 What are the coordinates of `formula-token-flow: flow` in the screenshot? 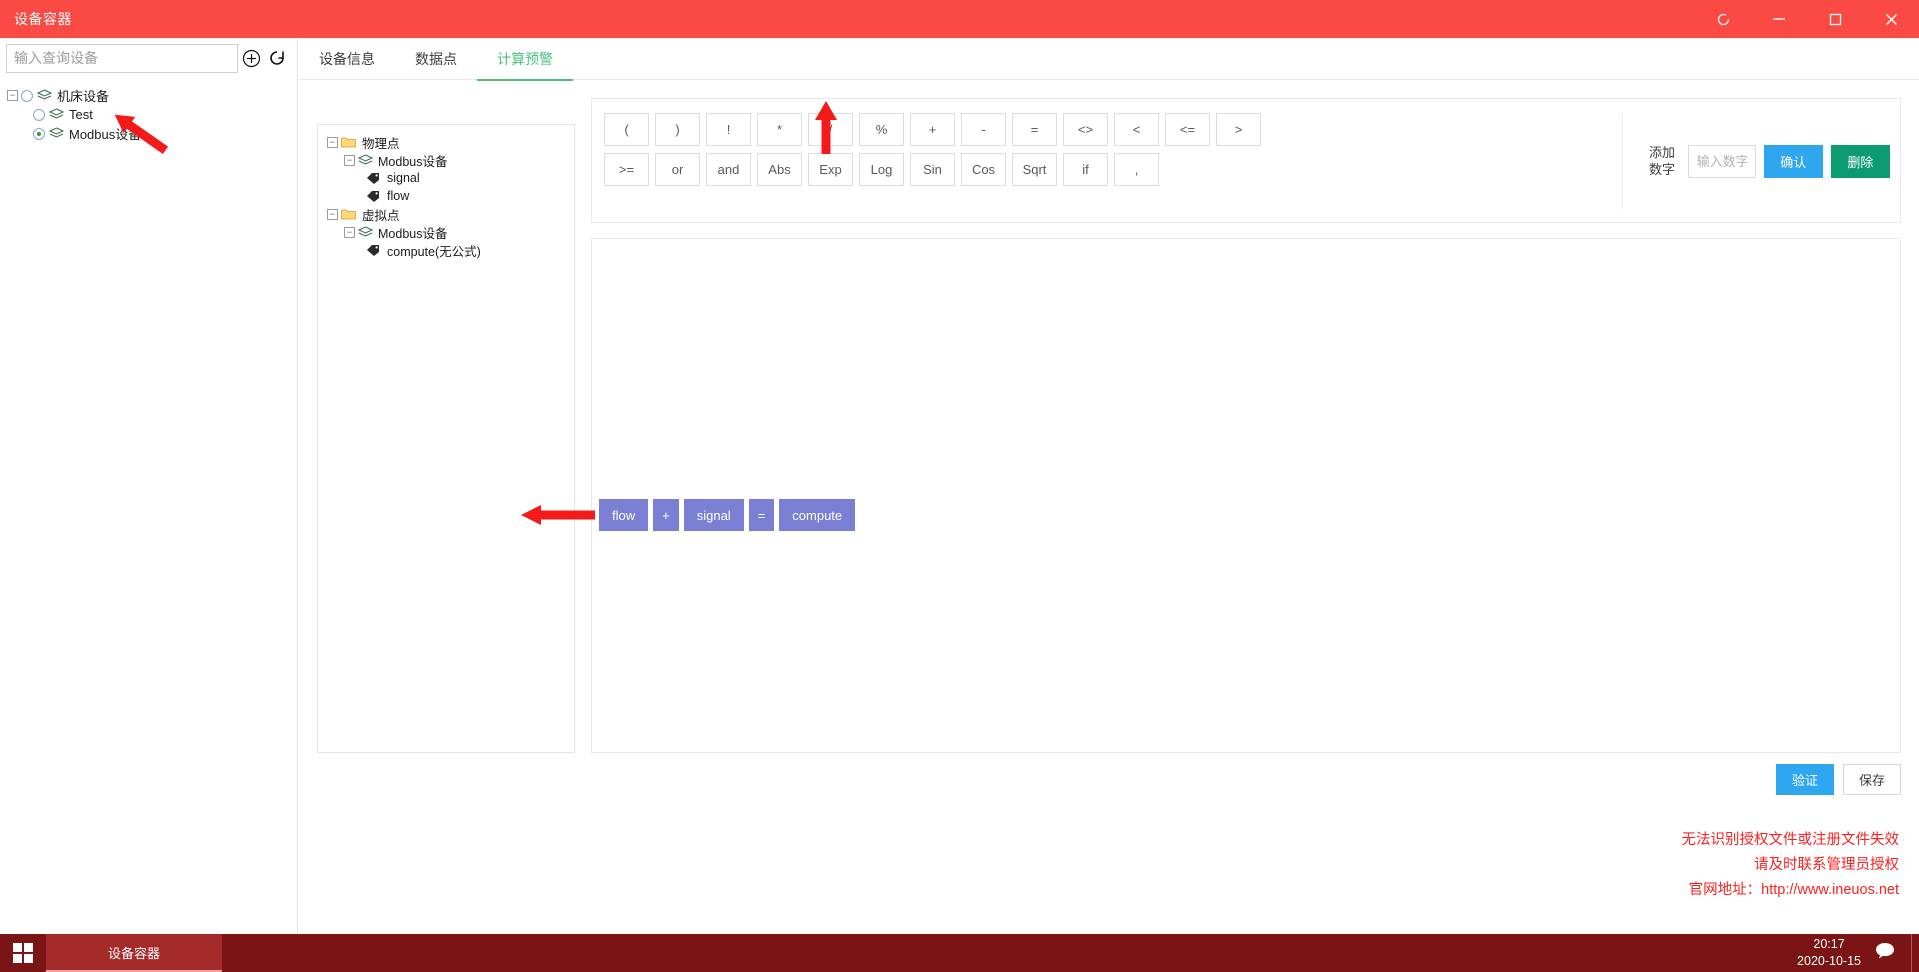 It's located at (624, 515).